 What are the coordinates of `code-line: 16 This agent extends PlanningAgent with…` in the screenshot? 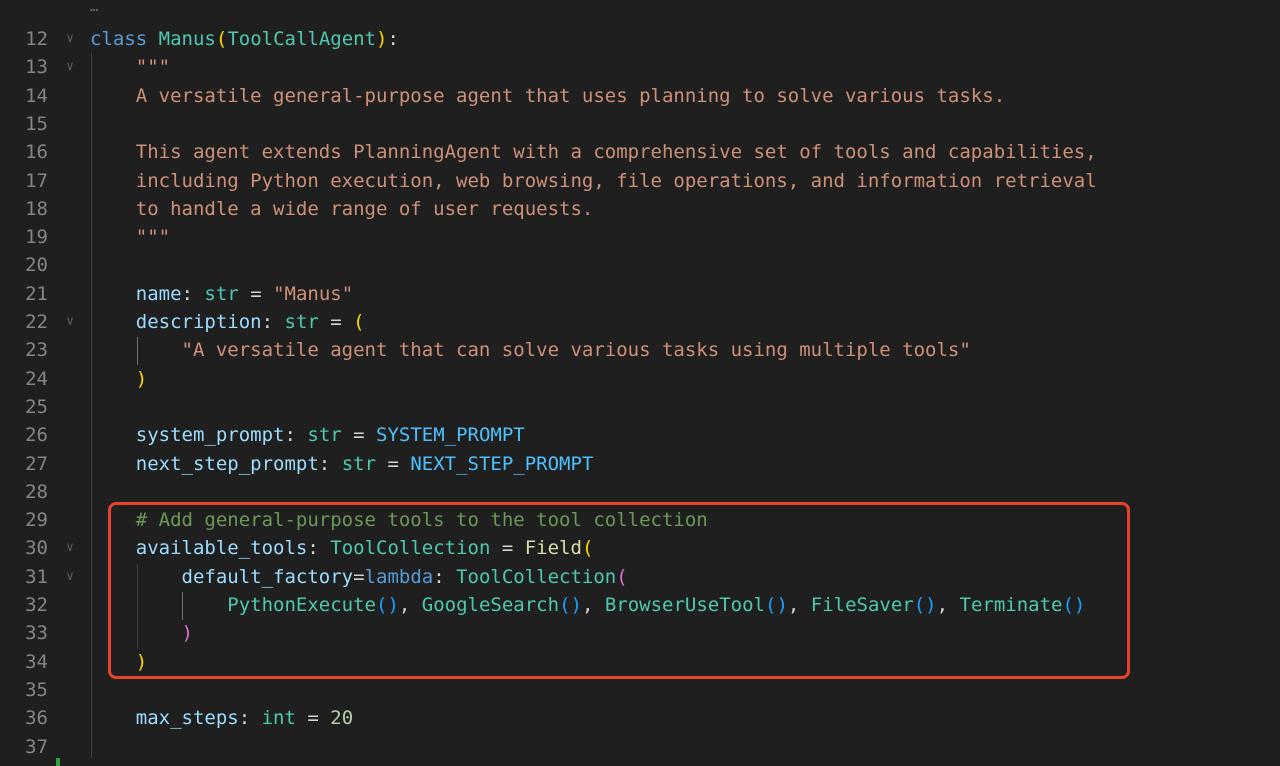 It's located at (640, 152).